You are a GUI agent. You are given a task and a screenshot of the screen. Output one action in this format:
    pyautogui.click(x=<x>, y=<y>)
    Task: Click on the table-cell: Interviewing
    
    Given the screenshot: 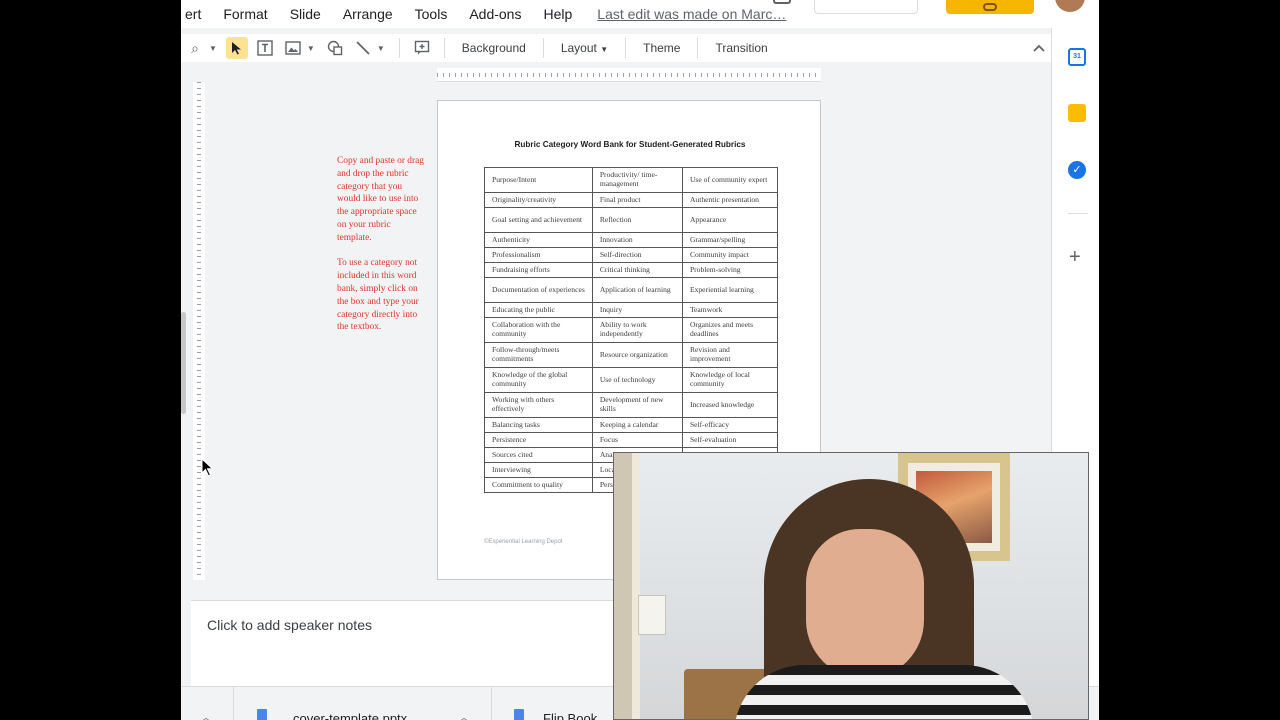 What is the action you would take?
    pyautogui.click(x=538, y=470)
    